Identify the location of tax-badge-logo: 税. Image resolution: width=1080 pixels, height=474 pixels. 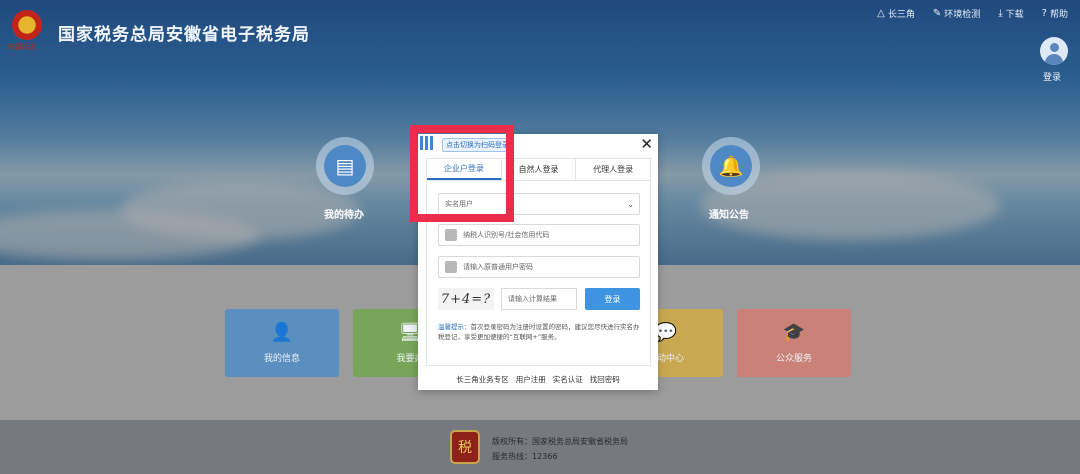
(465, 447).